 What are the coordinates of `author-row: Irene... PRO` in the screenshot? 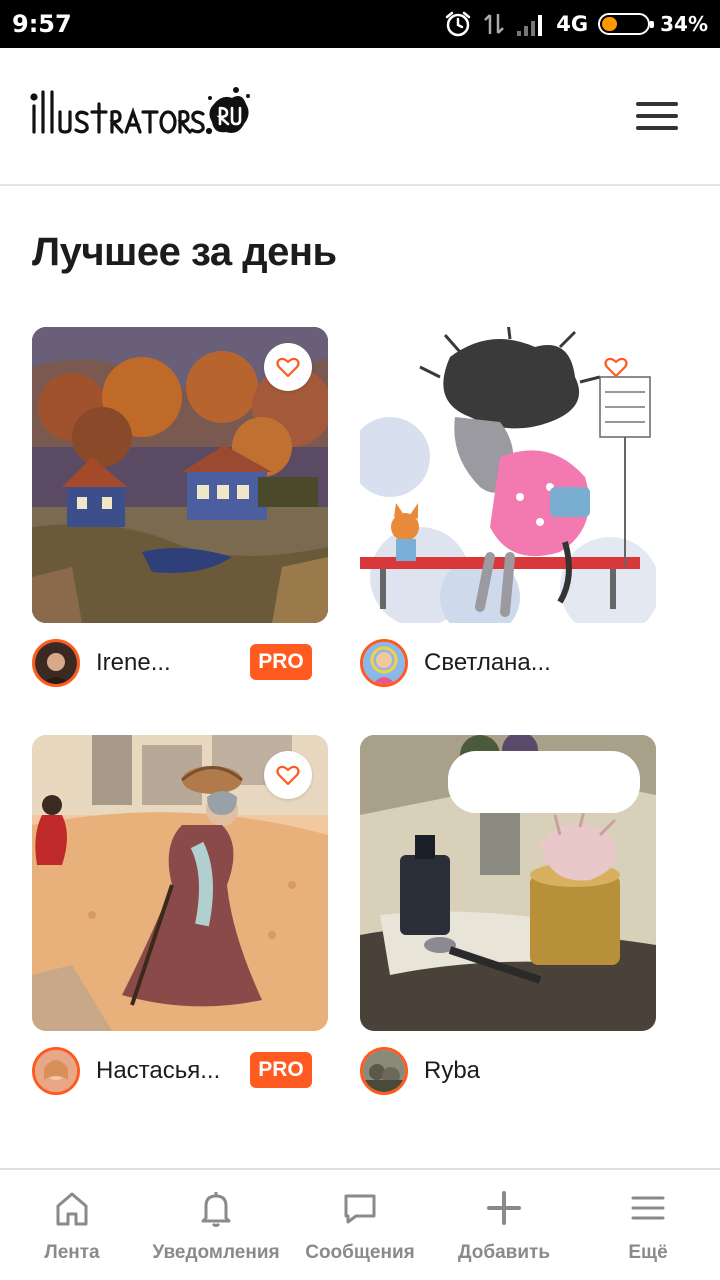 It's located at (180, 664).